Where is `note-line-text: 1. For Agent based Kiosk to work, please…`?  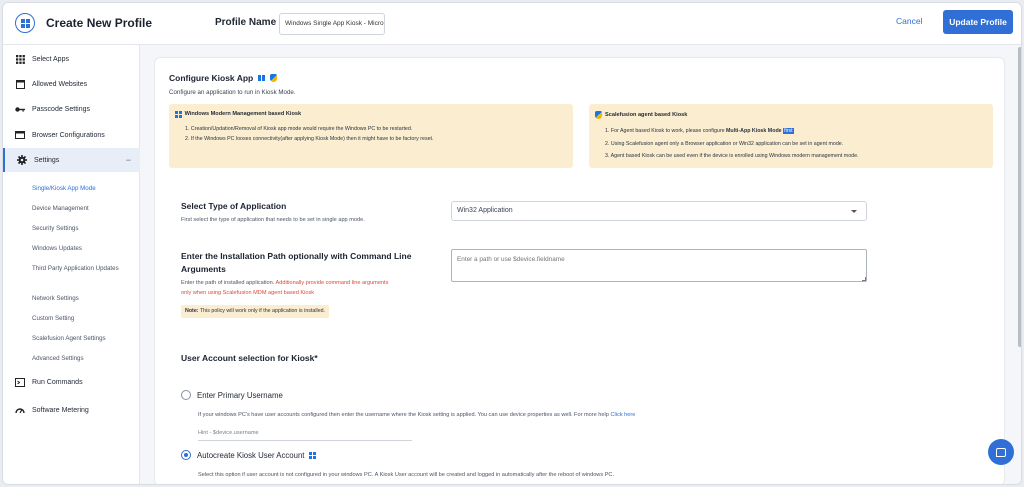 note-line-text: 1. For Agent based Kiosk to work, please… is located at coordinates (666, 131).